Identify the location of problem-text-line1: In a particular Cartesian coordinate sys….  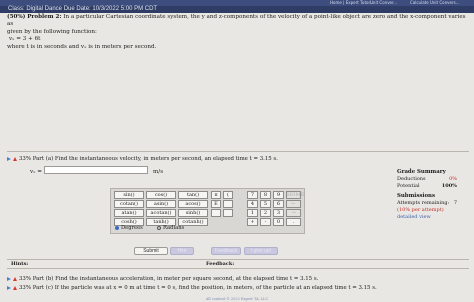
(236, 21).